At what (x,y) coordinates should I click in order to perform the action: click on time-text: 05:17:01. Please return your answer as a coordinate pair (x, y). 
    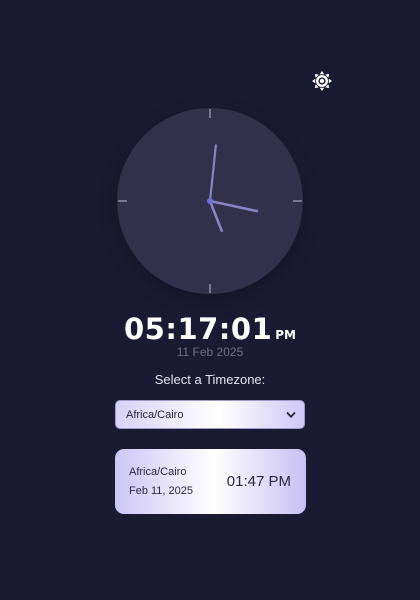
    Looking at the image, I should click on (198, 329).